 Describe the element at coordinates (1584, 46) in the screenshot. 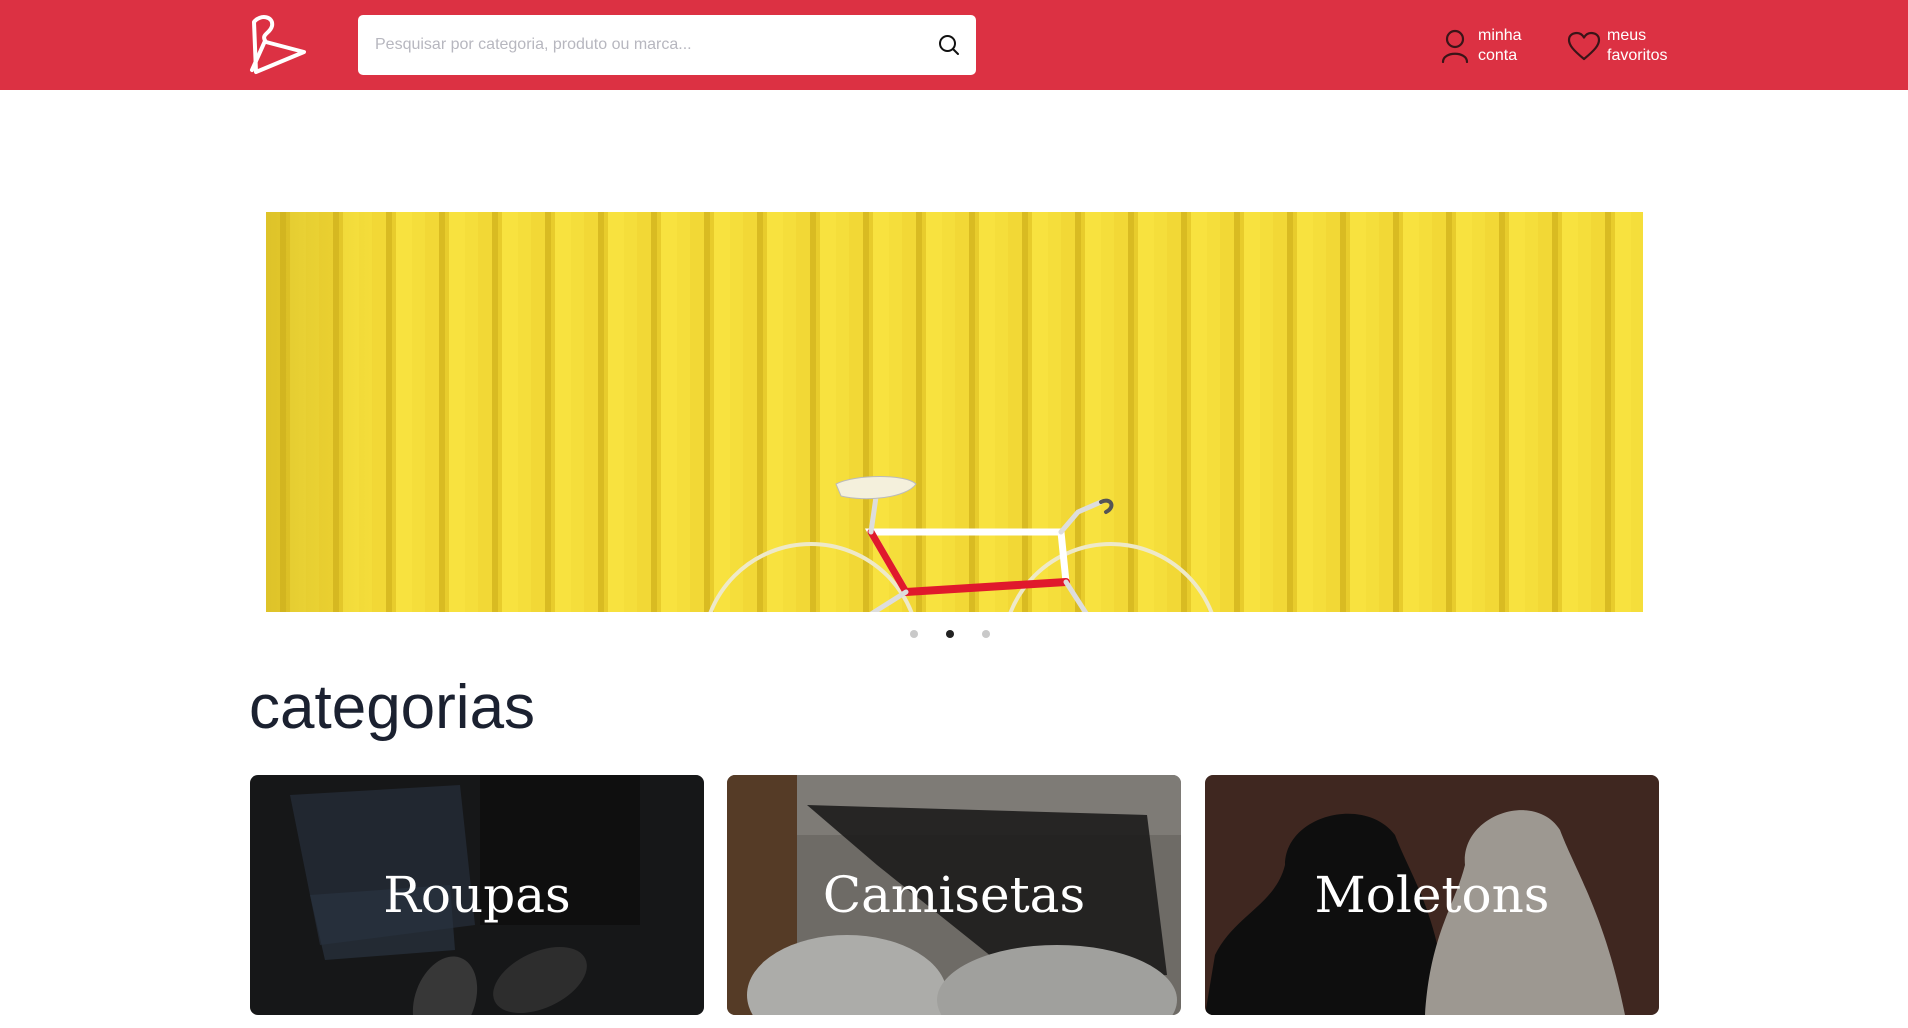

I see `heart-icon` at that location.